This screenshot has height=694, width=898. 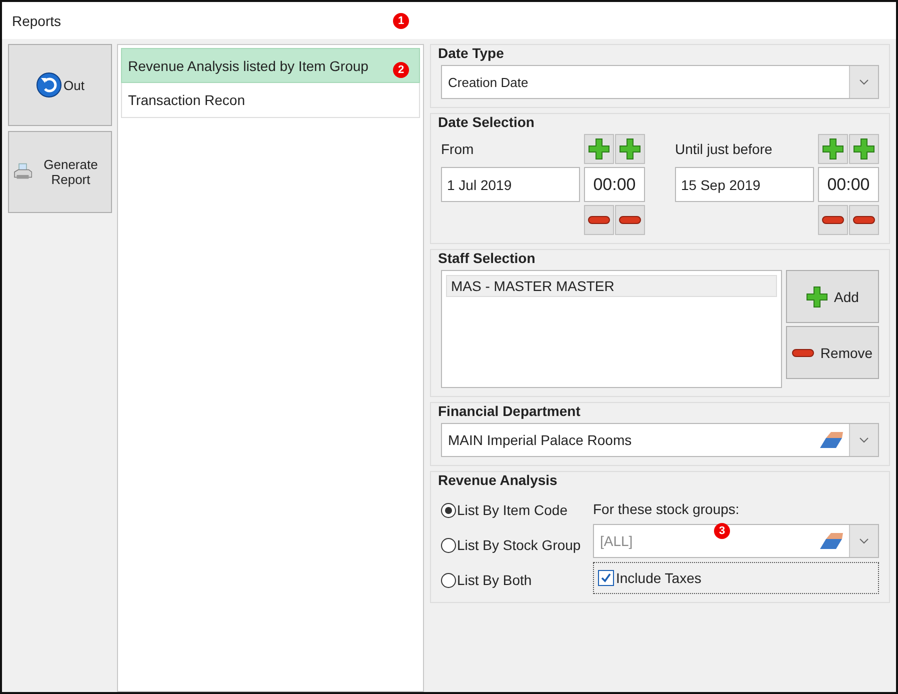 I want to click on date-type-dropdown: Creation Date, so click(x=660, y=82).